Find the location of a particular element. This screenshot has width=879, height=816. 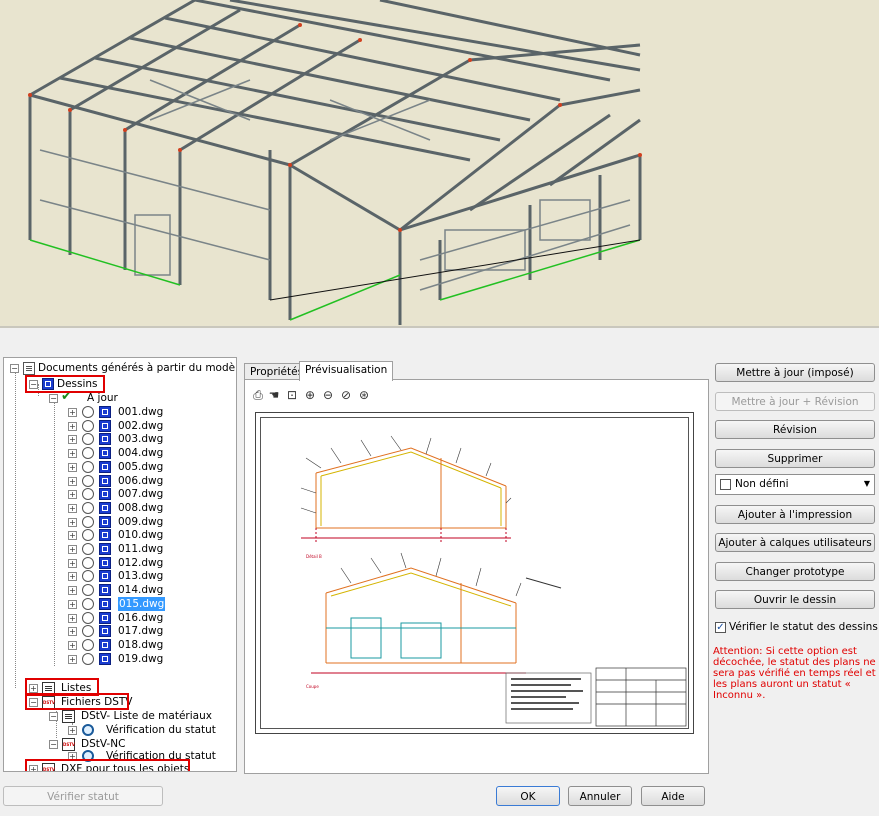

mettre-a-jour-button: Mettre à jour (imposé) is located at coordinates (795, 372).